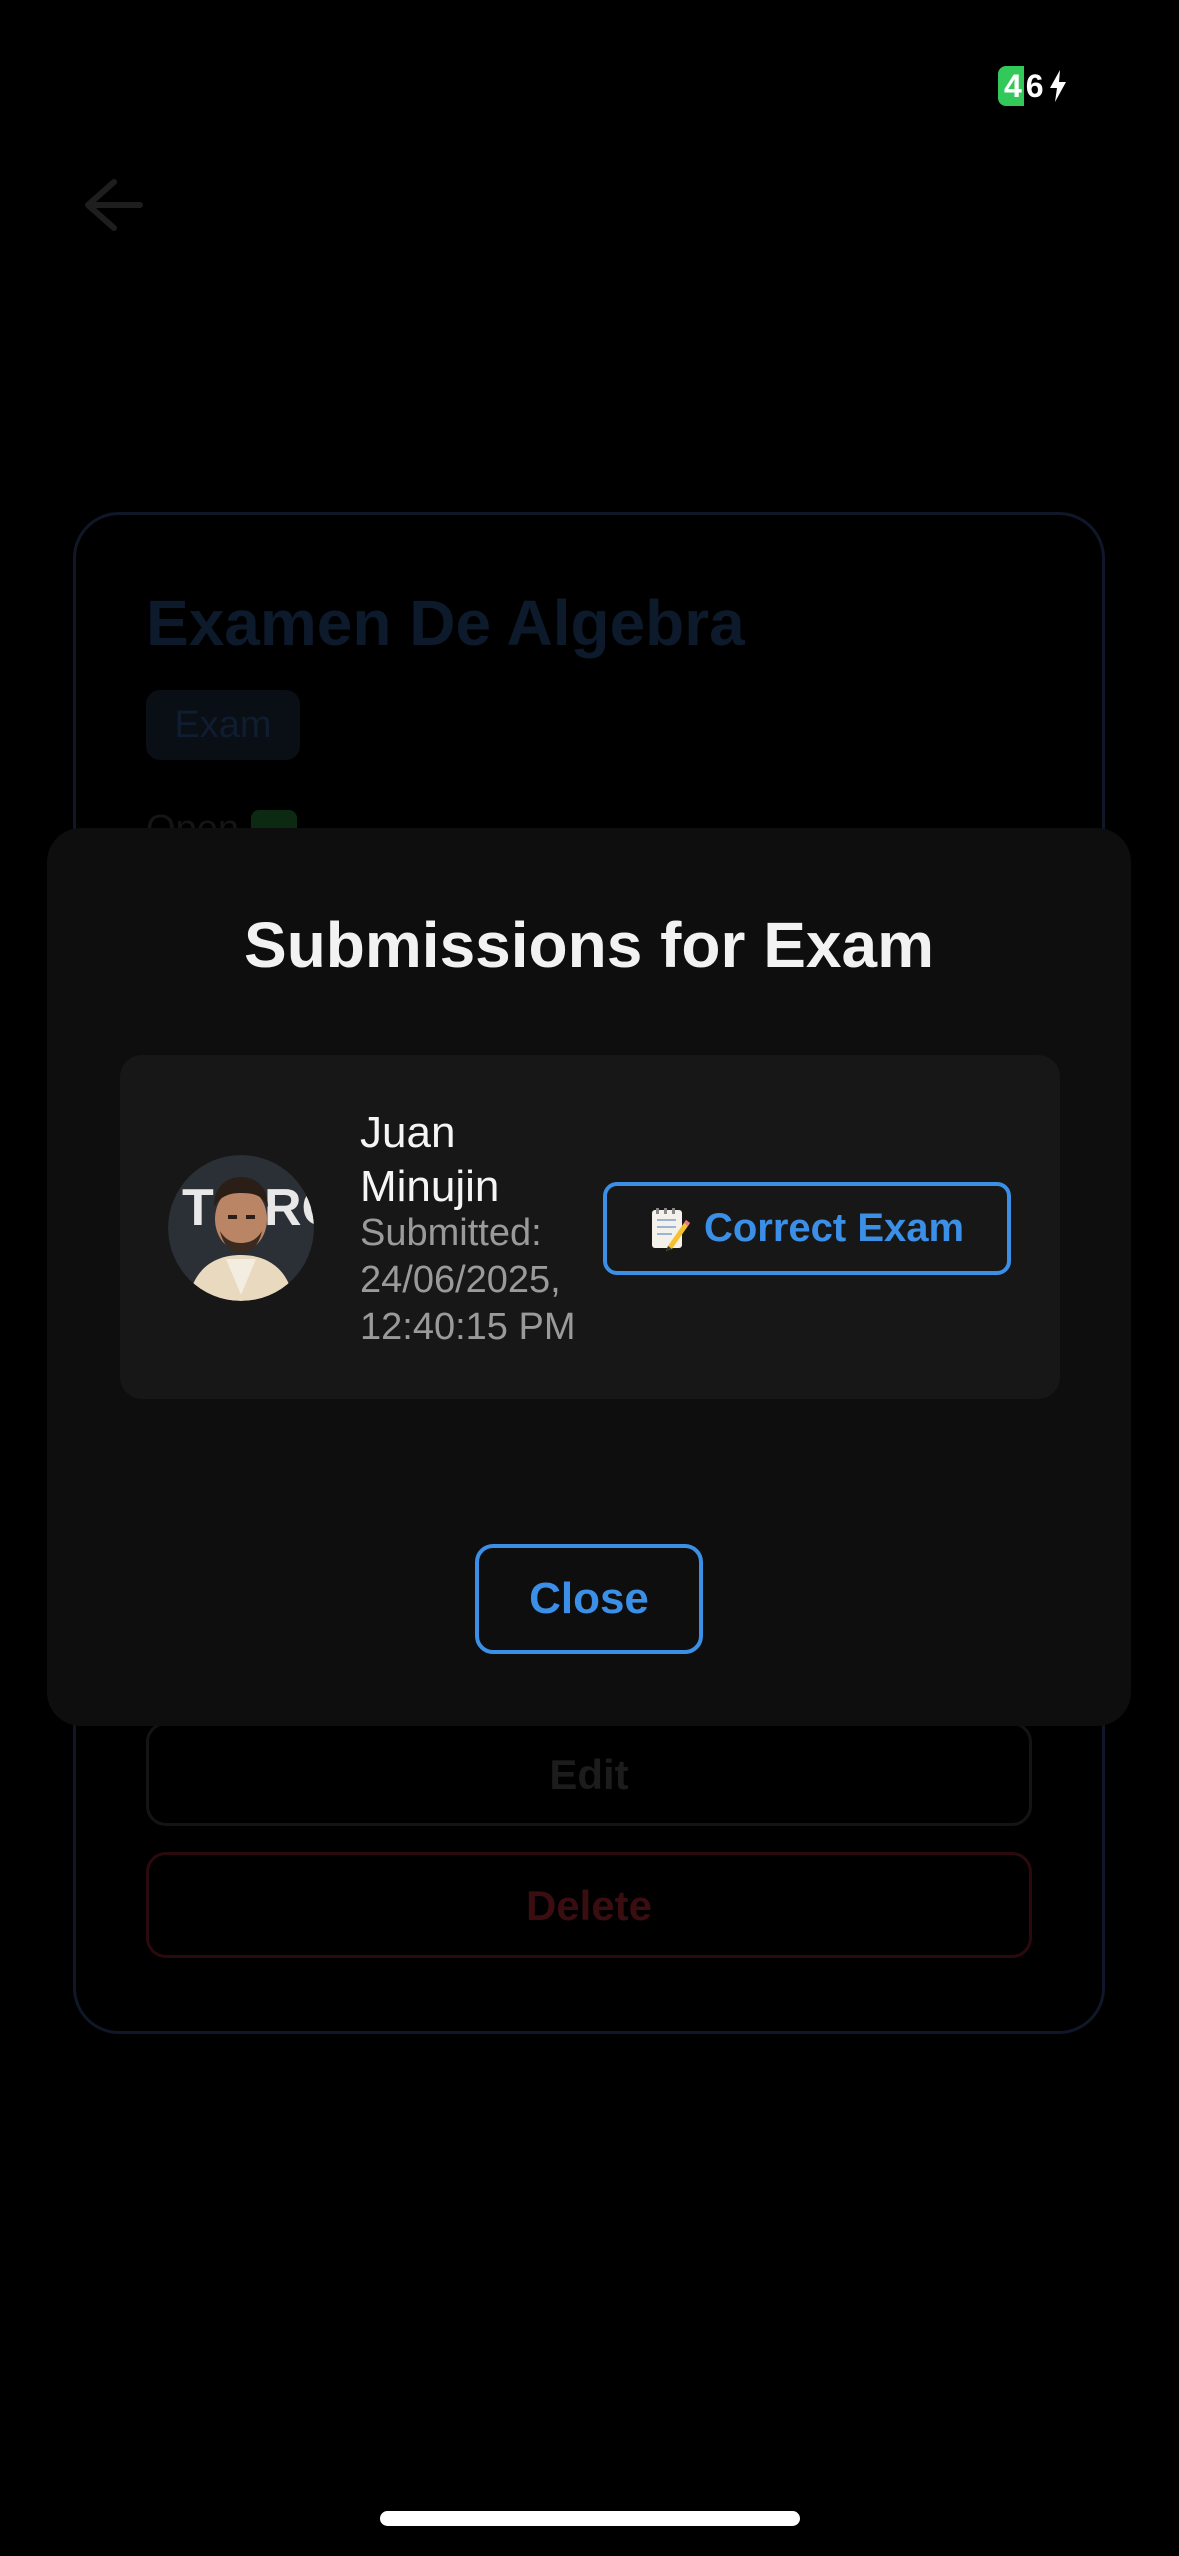 Image resolution: width=1179 pixels, height=2556 pixels. What do you see at coordinates (468, 1280) in the screenshot?
I see `submitted-timestamp: Submitted: 24/06/2025, 12:40:15 PM` at bounding box center [468, 1280].